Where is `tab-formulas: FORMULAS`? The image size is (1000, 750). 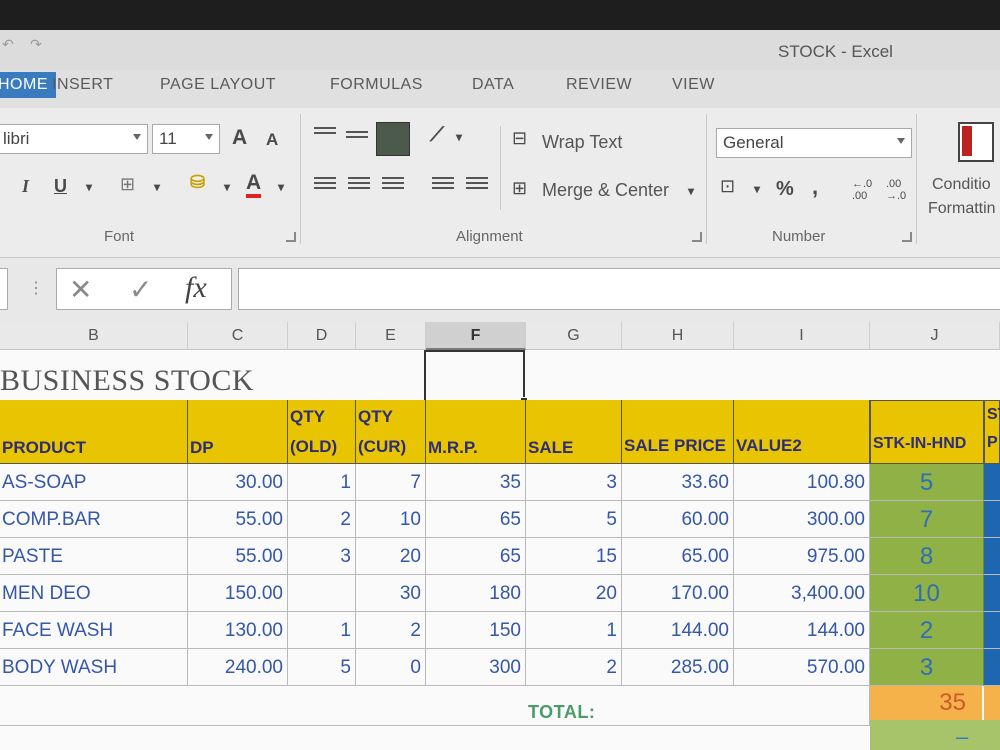
tab-formulas: FORMULAS is located at coordinates (376, 85).